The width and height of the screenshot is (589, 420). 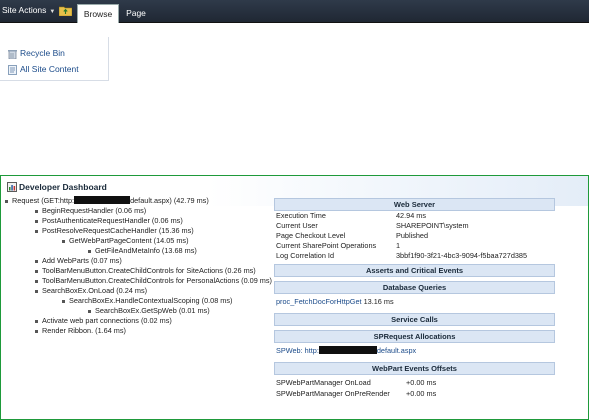 What do you see at coordinates (297, 225) in the screenshot?
I see `row-key: Current User` at bounding box center [297, 225].